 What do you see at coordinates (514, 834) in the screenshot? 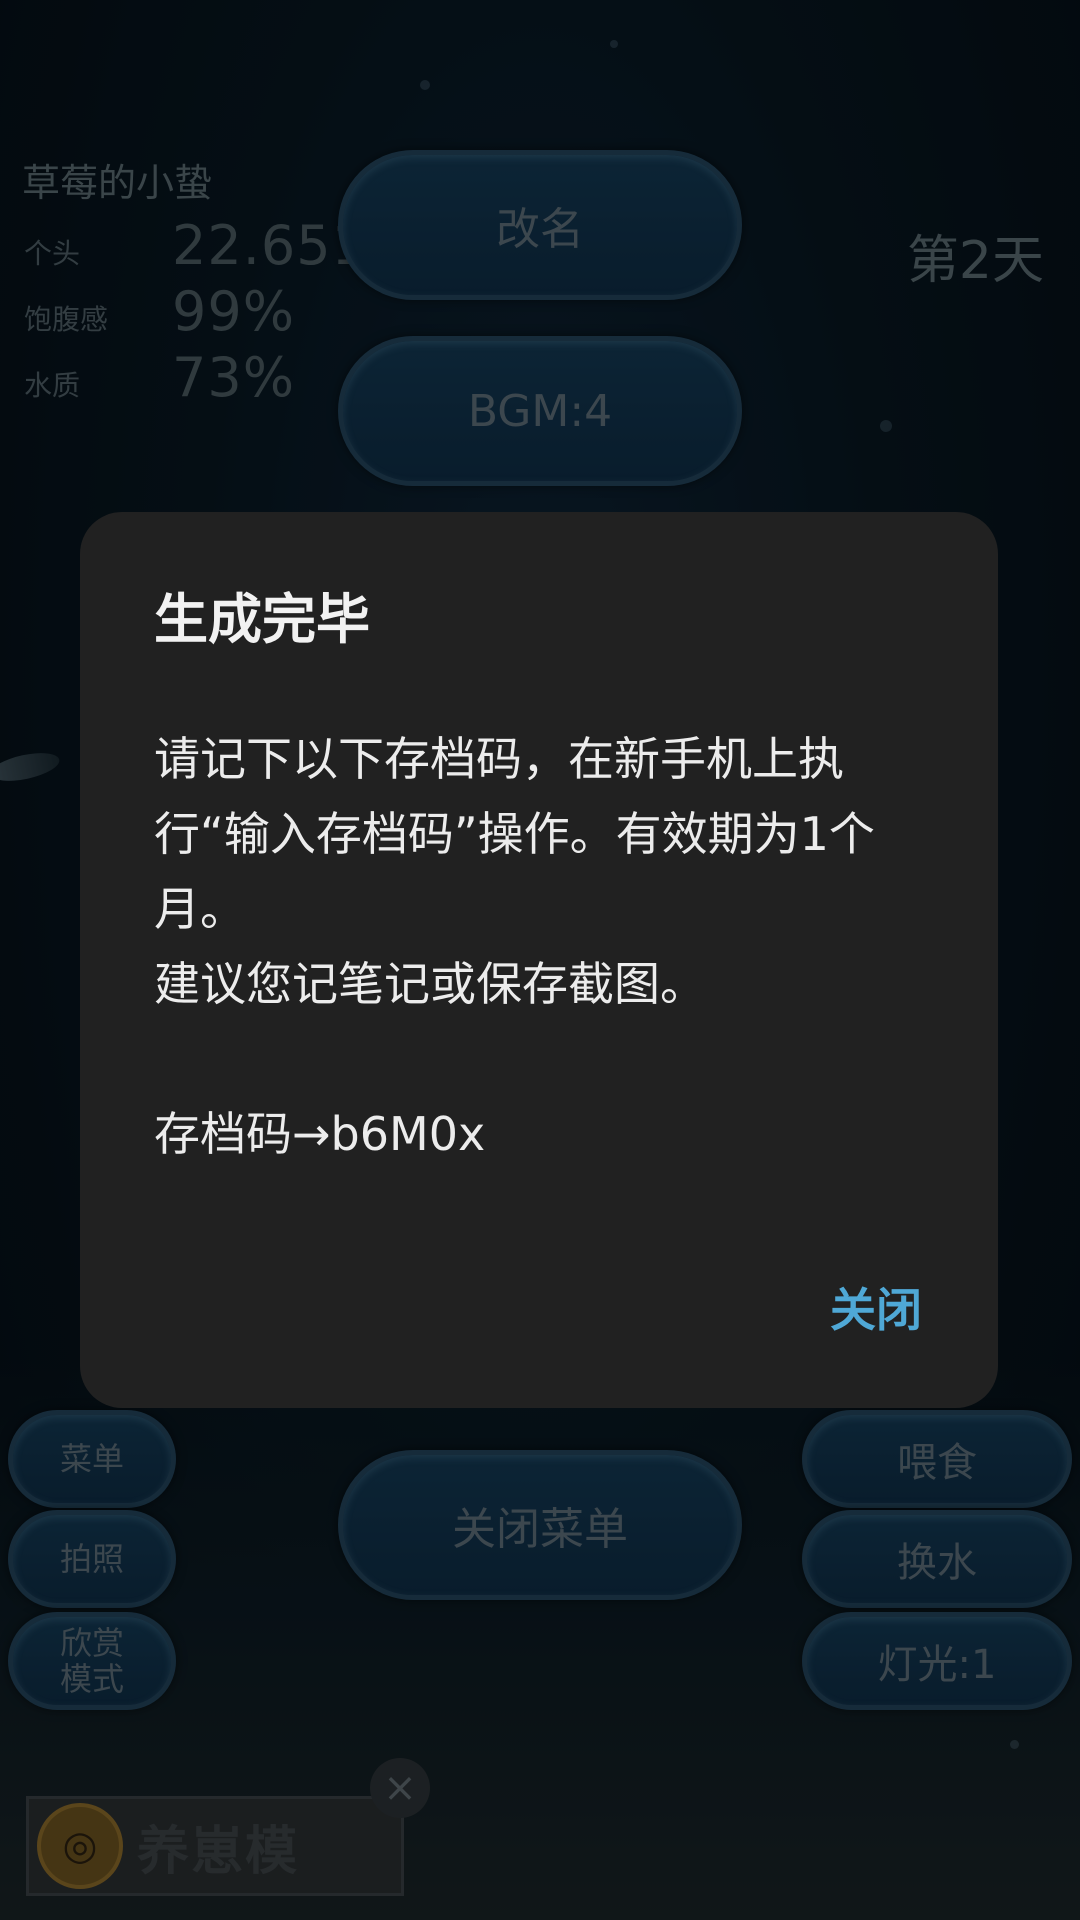
I see `message-line: 行“输入存档码”操作。有效期为1个` at bounding box center [514, 834].